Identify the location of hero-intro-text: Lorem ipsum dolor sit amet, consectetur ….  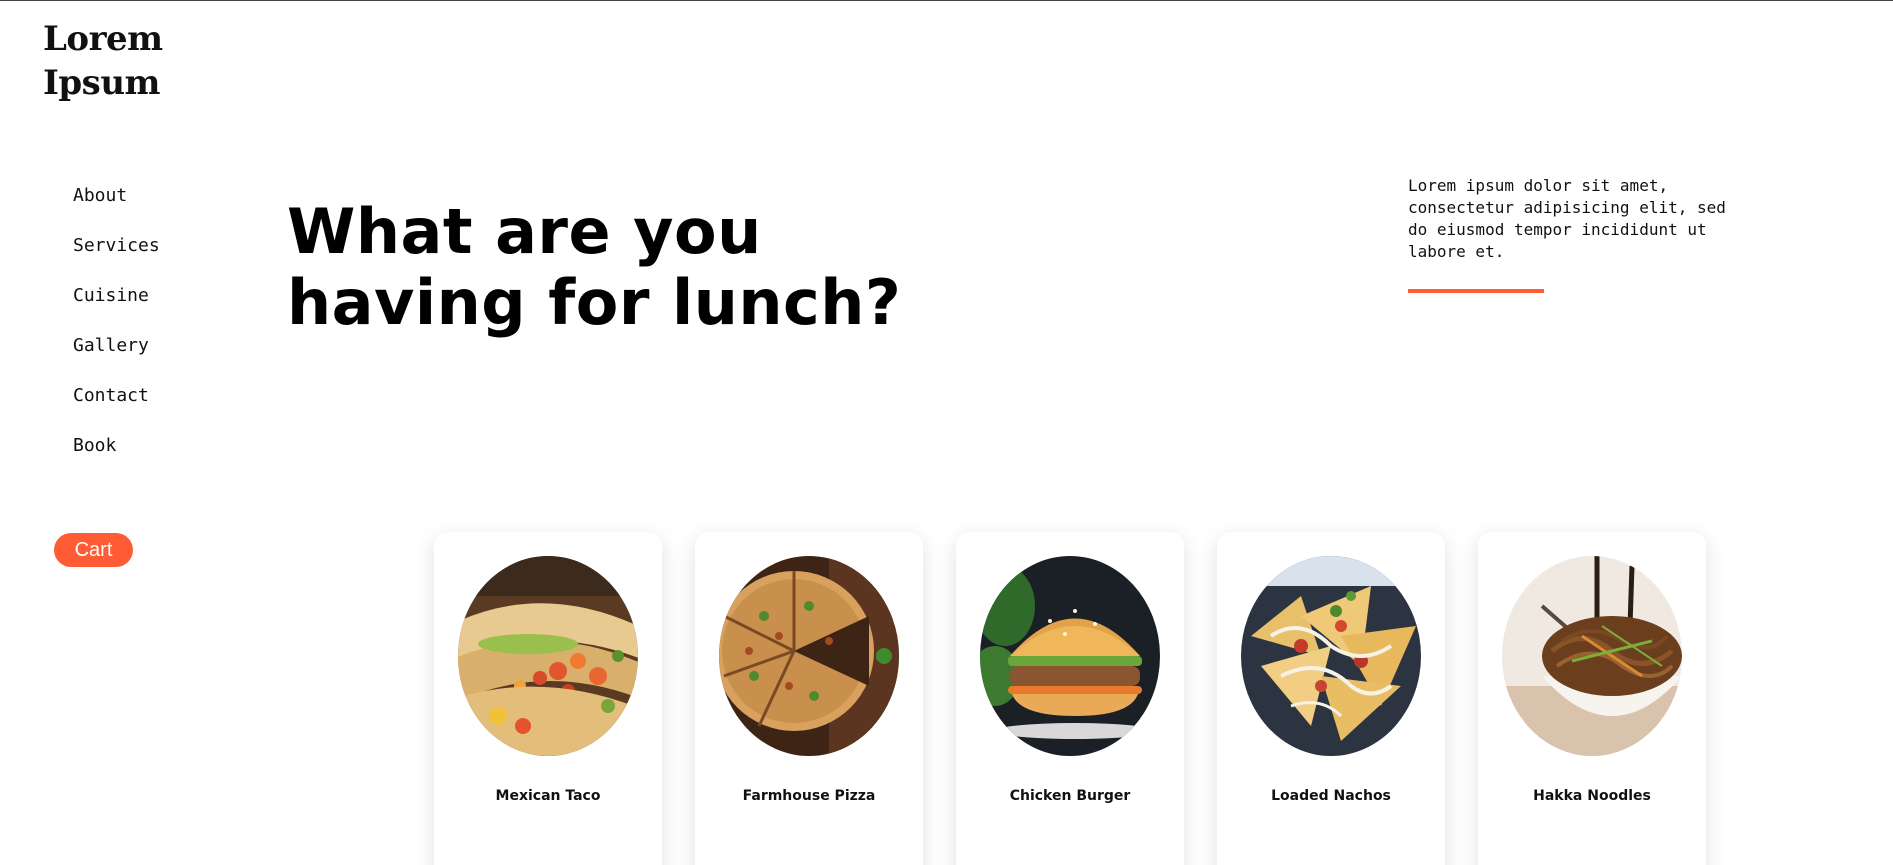
(1567, 218).